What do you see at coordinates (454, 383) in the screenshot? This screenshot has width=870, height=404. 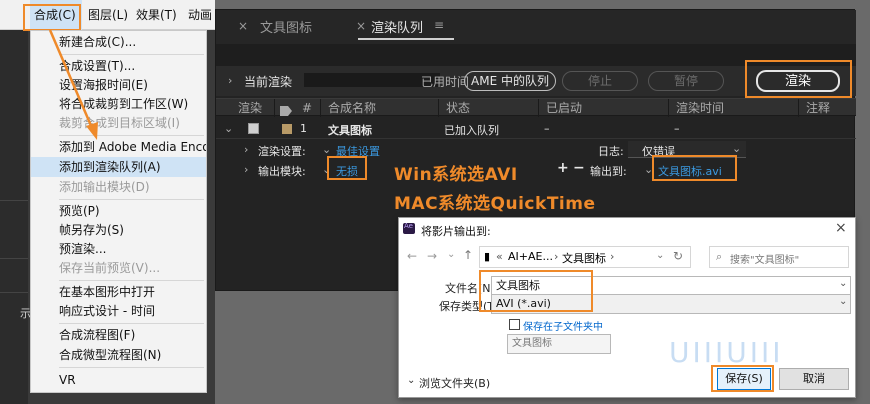 I see `browse-folders-toggle: 浏览文件夹(B)` at bounding box center [454, 383].